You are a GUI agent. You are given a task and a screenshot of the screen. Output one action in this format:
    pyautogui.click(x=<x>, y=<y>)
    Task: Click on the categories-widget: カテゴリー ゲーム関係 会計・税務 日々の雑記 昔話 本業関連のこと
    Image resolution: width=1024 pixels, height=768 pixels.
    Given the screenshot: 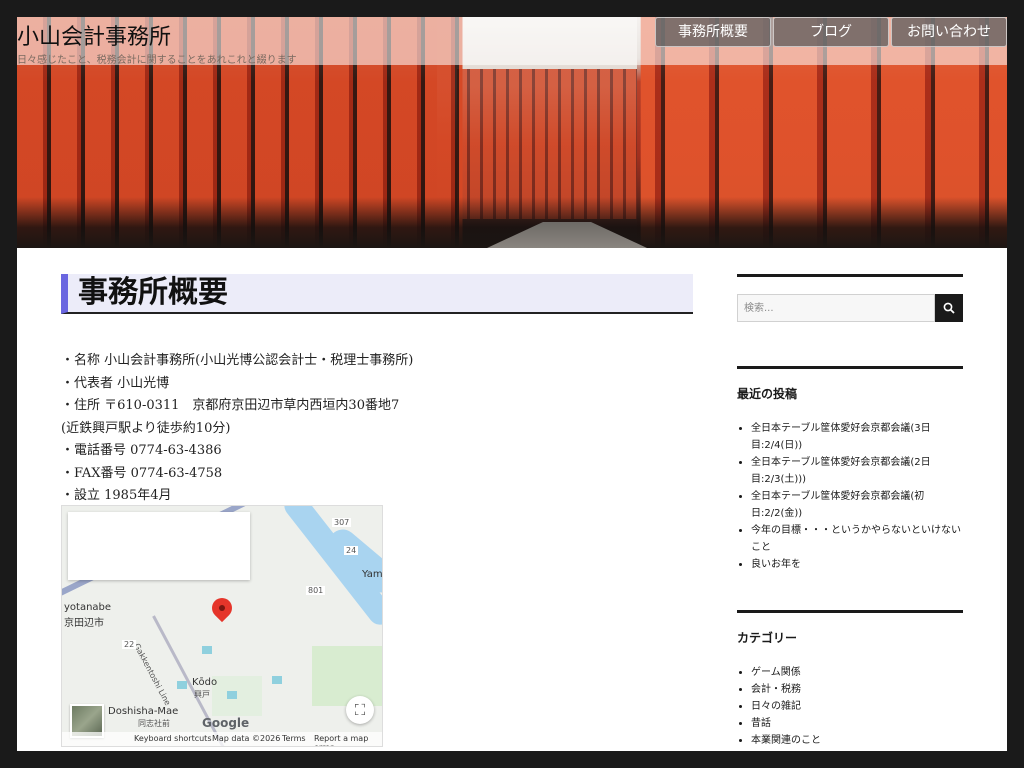 What is the action you would take?
    pyautogui.click(x=850, y=679)
    